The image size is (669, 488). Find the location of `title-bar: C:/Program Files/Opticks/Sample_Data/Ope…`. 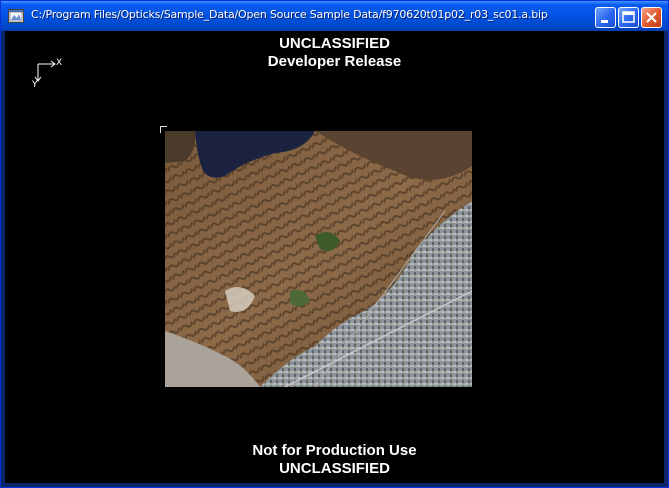

title-bar: C:/Program Files/Opticks/Sample_Data/Ope… is located at coordinates (334, 16).